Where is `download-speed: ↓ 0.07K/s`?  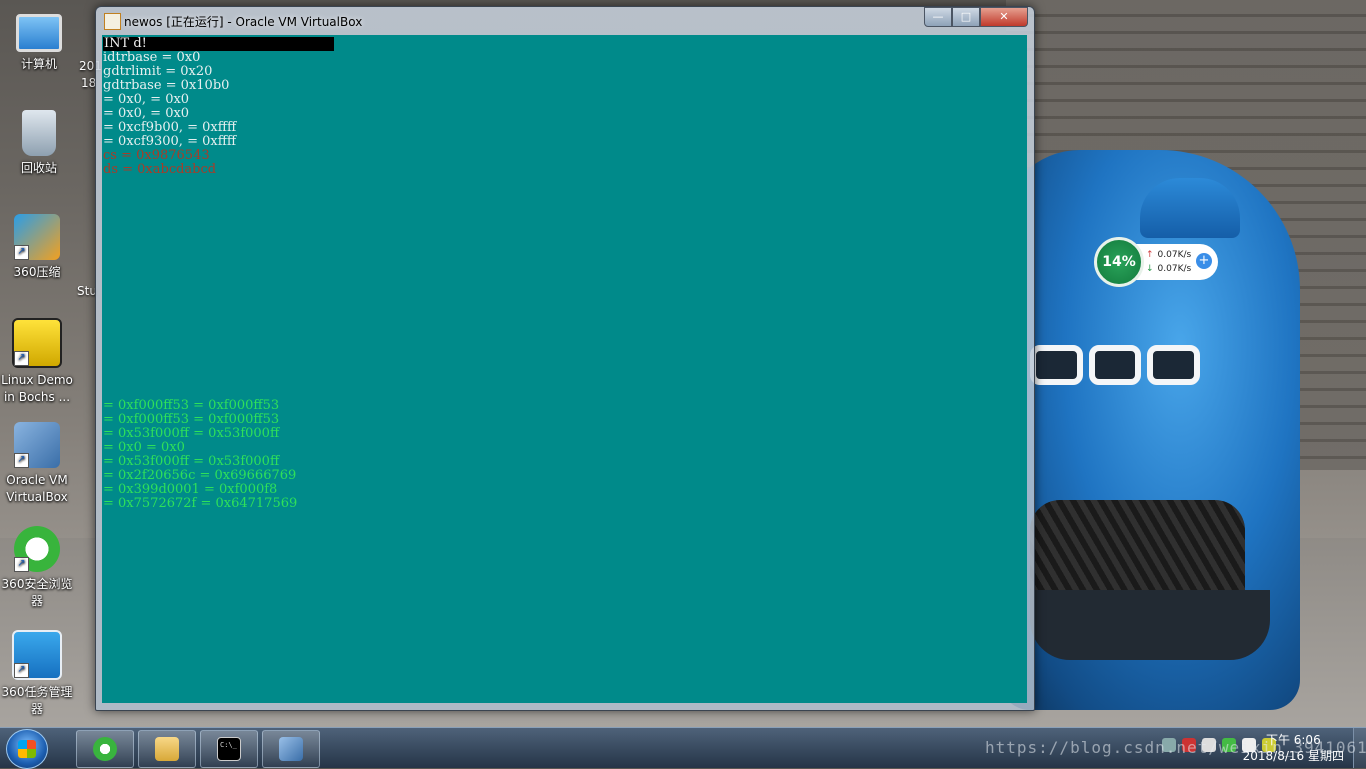
download-speed: ↓ 0.07K/s is located at coordinates (1168, 269).